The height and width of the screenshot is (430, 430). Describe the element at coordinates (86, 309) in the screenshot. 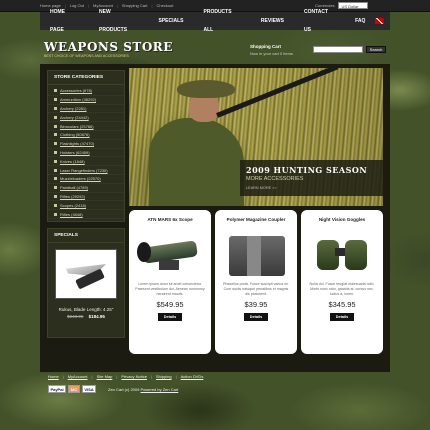

I see `special-product-name: Rukus, Blade Length: 4.25"` at that location.